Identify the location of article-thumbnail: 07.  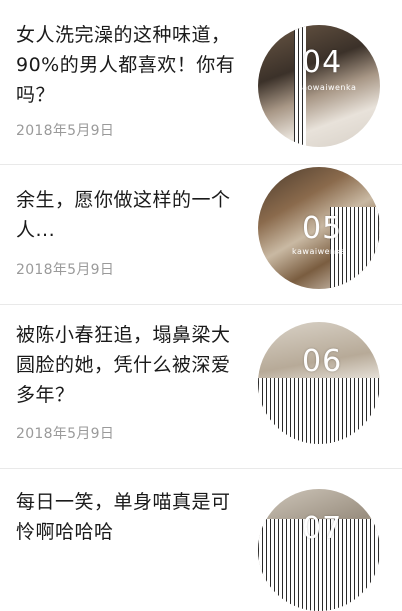
(319, 550).